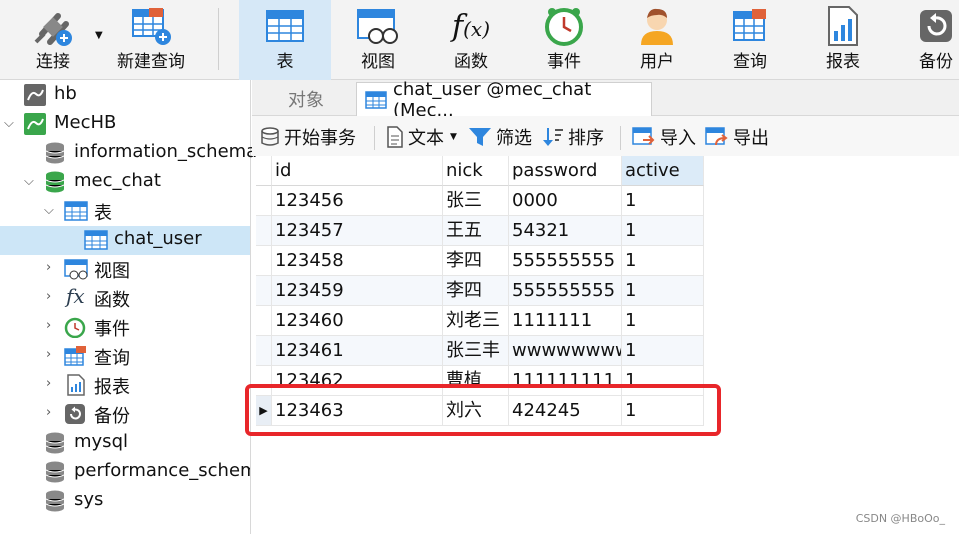 Image resolution: width=959 pixels, height=534 pixels. Describe the element at coordinates (125, 269) in the screenshot. I see `tree-item-views: › 视图` at that location.